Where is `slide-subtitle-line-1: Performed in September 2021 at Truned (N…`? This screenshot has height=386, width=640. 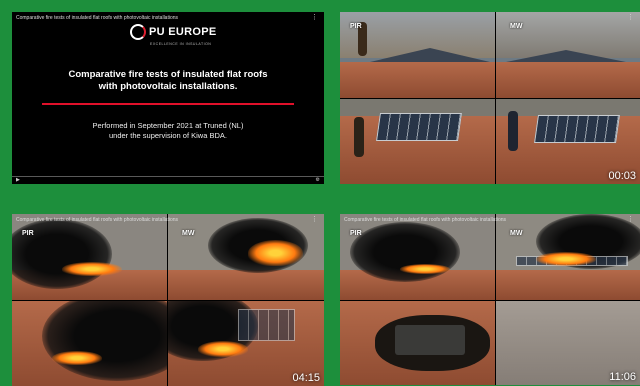 slide-subtitle-line-1: Performed in September 2021 at Truned (N… is located at coordinates (168, 125).